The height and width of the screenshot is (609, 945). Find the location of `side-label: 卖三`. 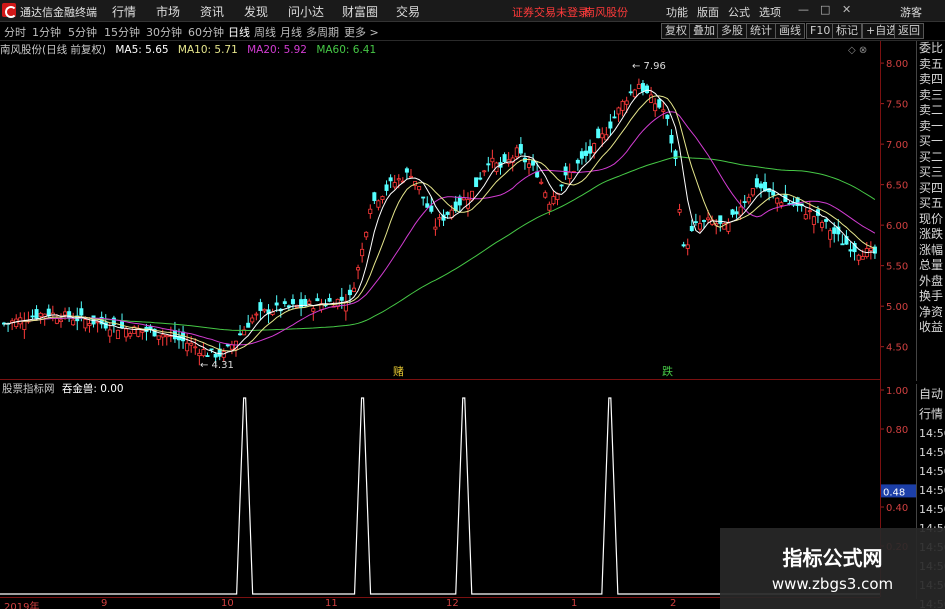

side-label: 卖三 is located at coordinates (931, 94).